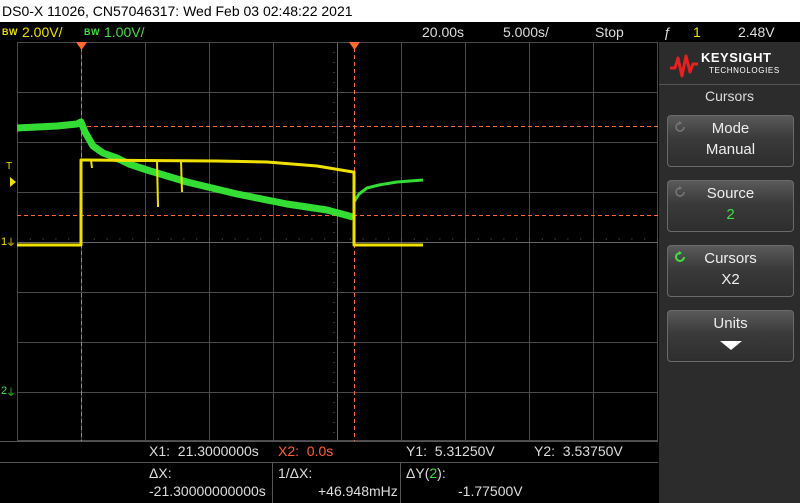 This screenshot has width=800, height=503. I want to click on delta-y-suffix: ):, so click(441, 473).